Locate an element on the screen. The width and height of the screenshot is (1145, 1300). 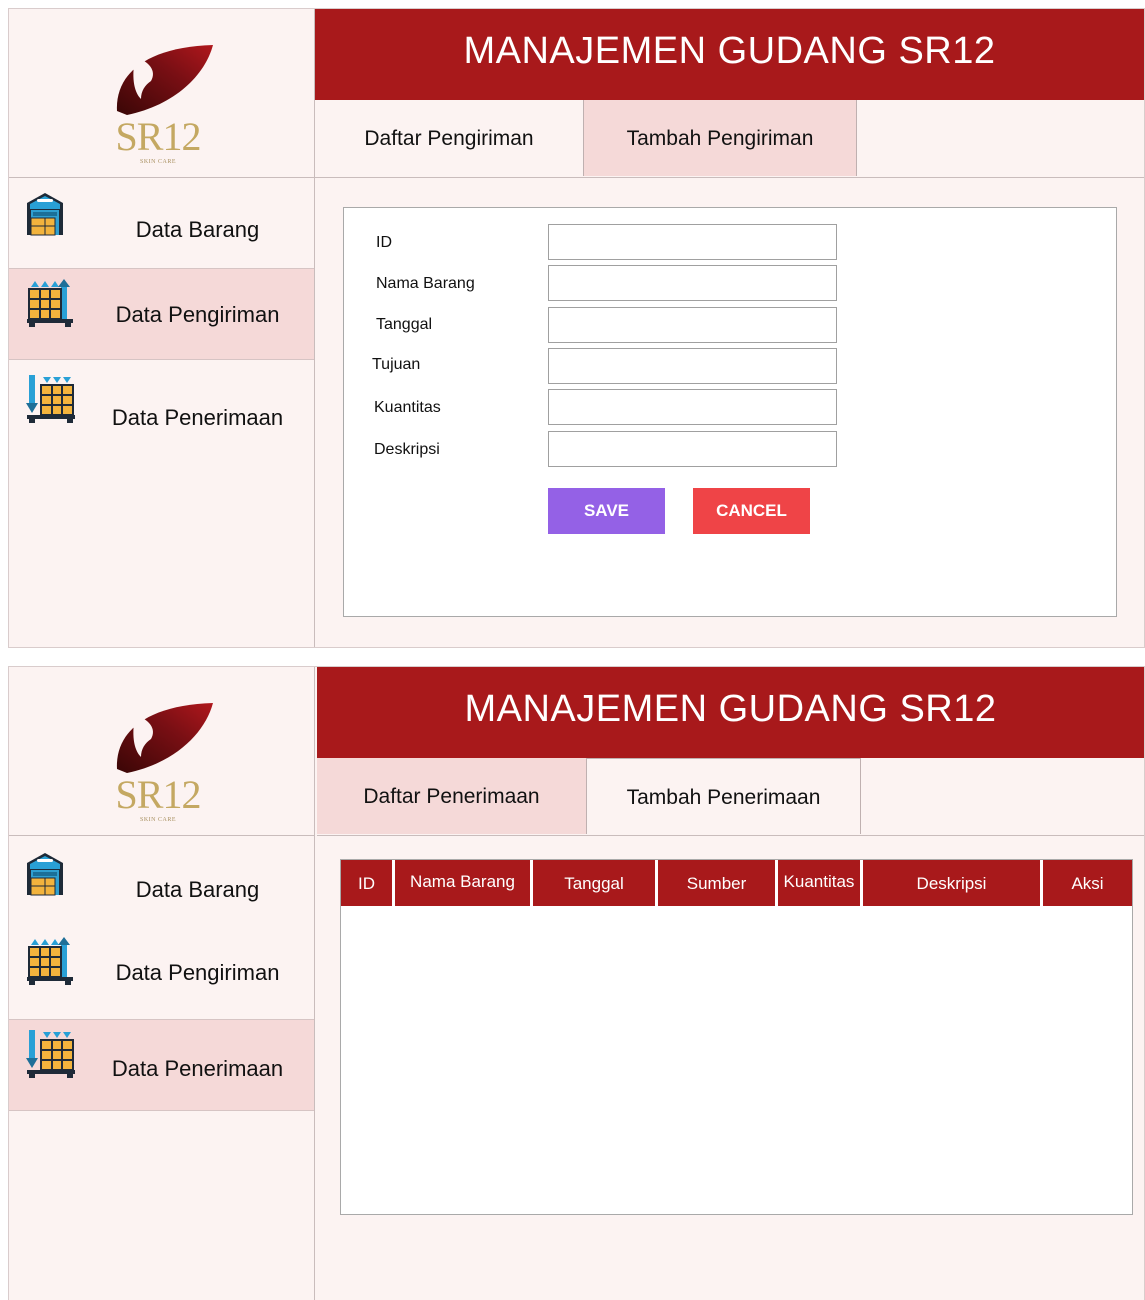
col-header-aksi: Aksi is located at coordinates (1087, 883).